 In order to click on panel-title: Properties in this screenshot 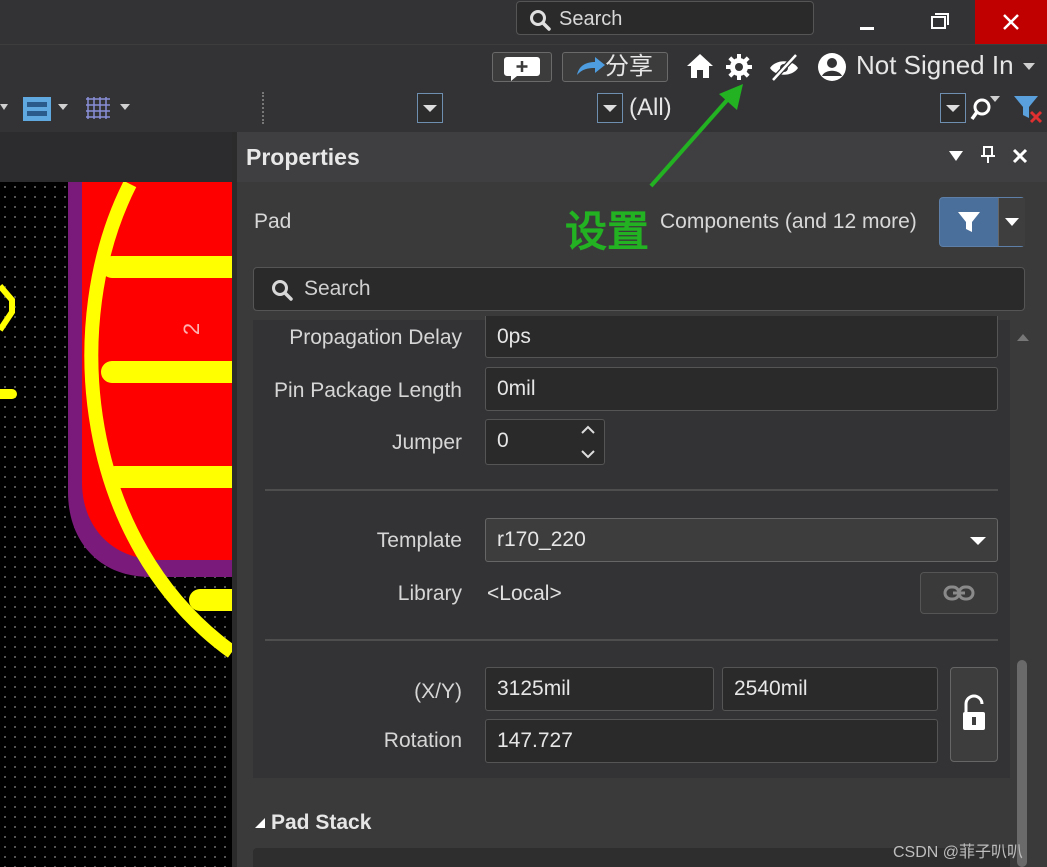, I will do `click(303, 157)`.